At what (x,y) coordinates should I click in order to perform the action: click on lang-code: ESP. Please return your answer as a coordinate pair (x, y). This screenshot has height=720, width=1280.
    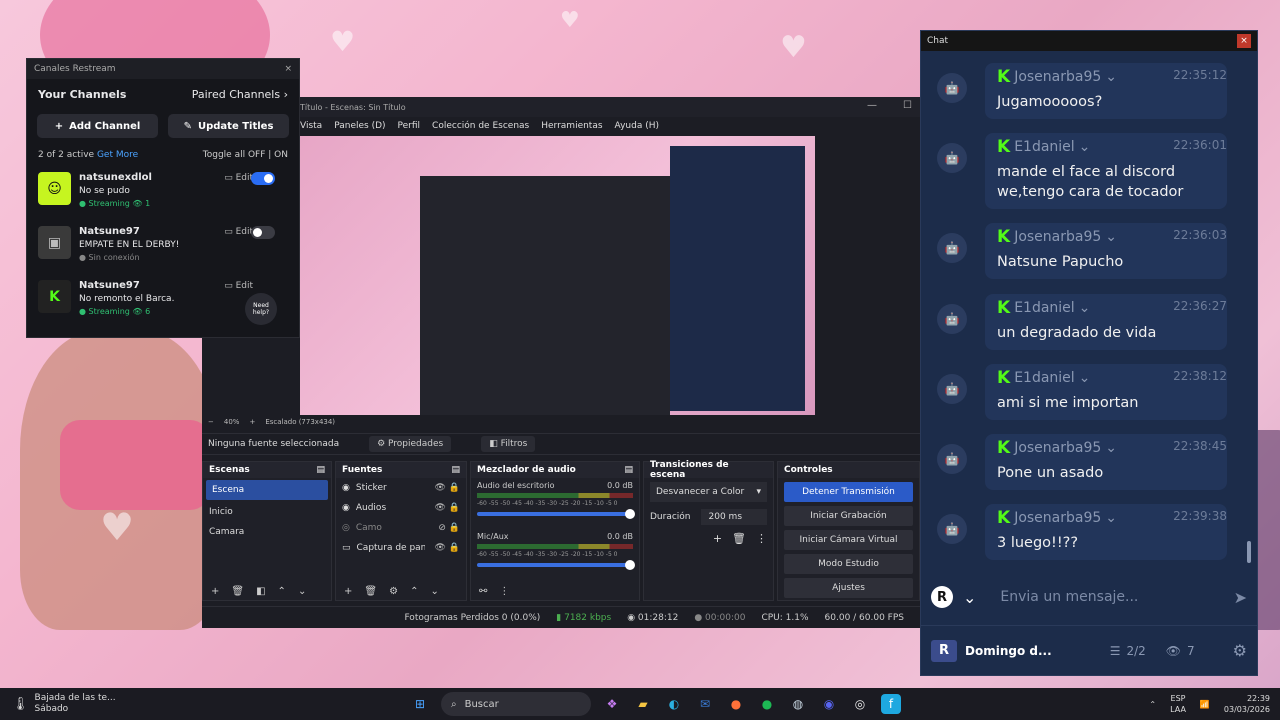
    Looking at the image, I should click on (1178, 698).